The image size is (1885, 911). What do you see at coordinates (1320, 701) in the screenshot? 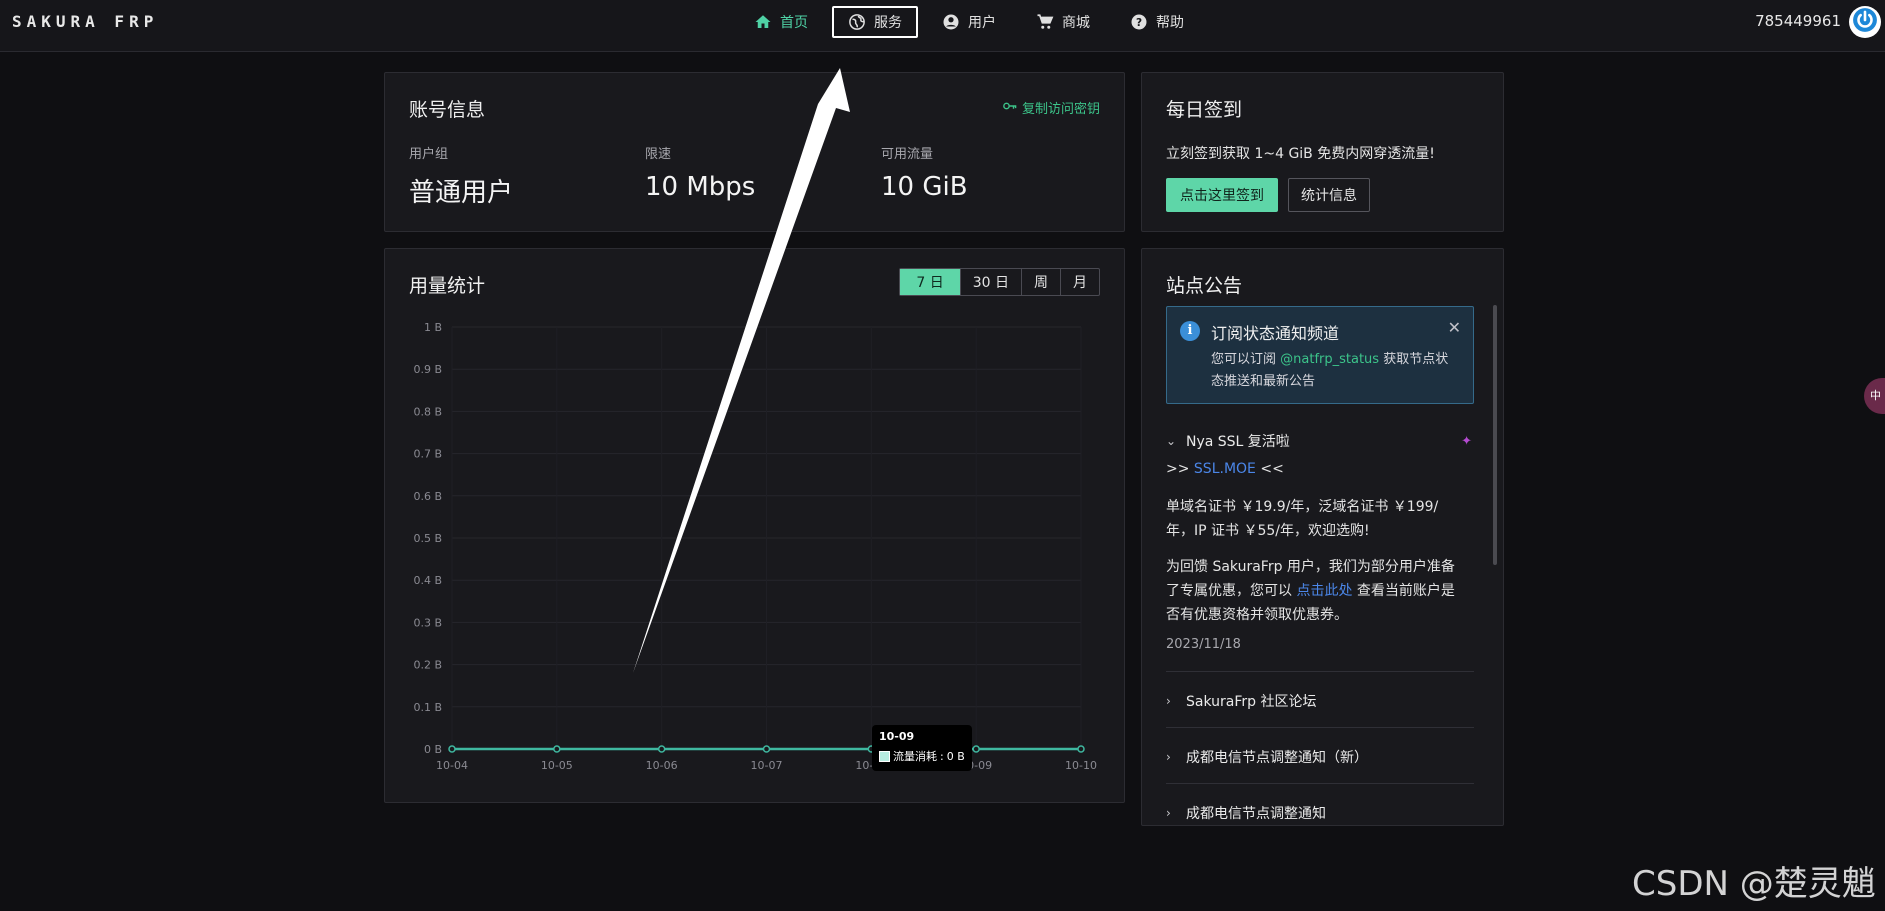
I see `news-item-forum: › SakuraFrp 社区论坛` at bounding box center [1320, 701].